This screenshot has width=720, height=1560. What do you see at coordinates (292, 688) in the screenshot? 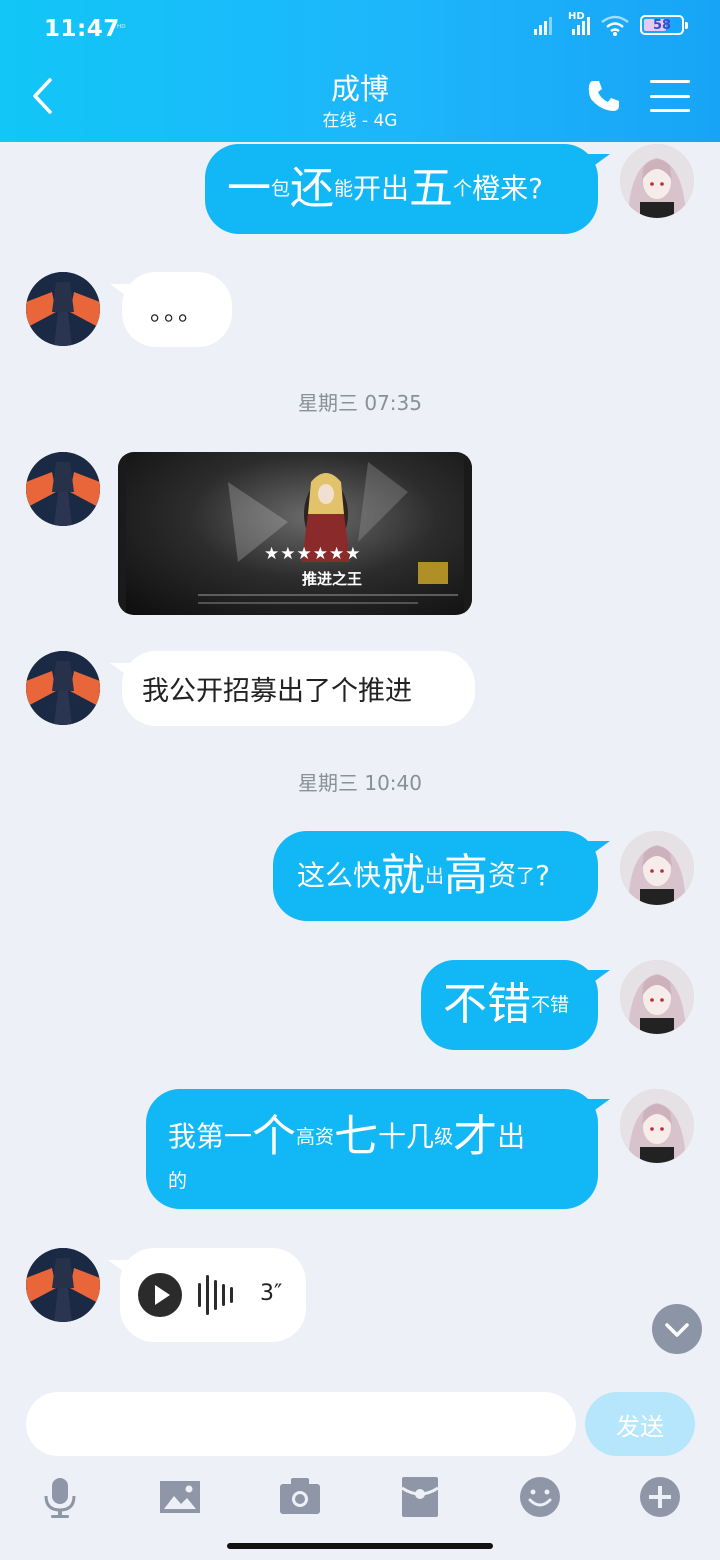
I see `message-bubble-incoming: 我公开招募出了个推进` at bounding box center [292, 688].